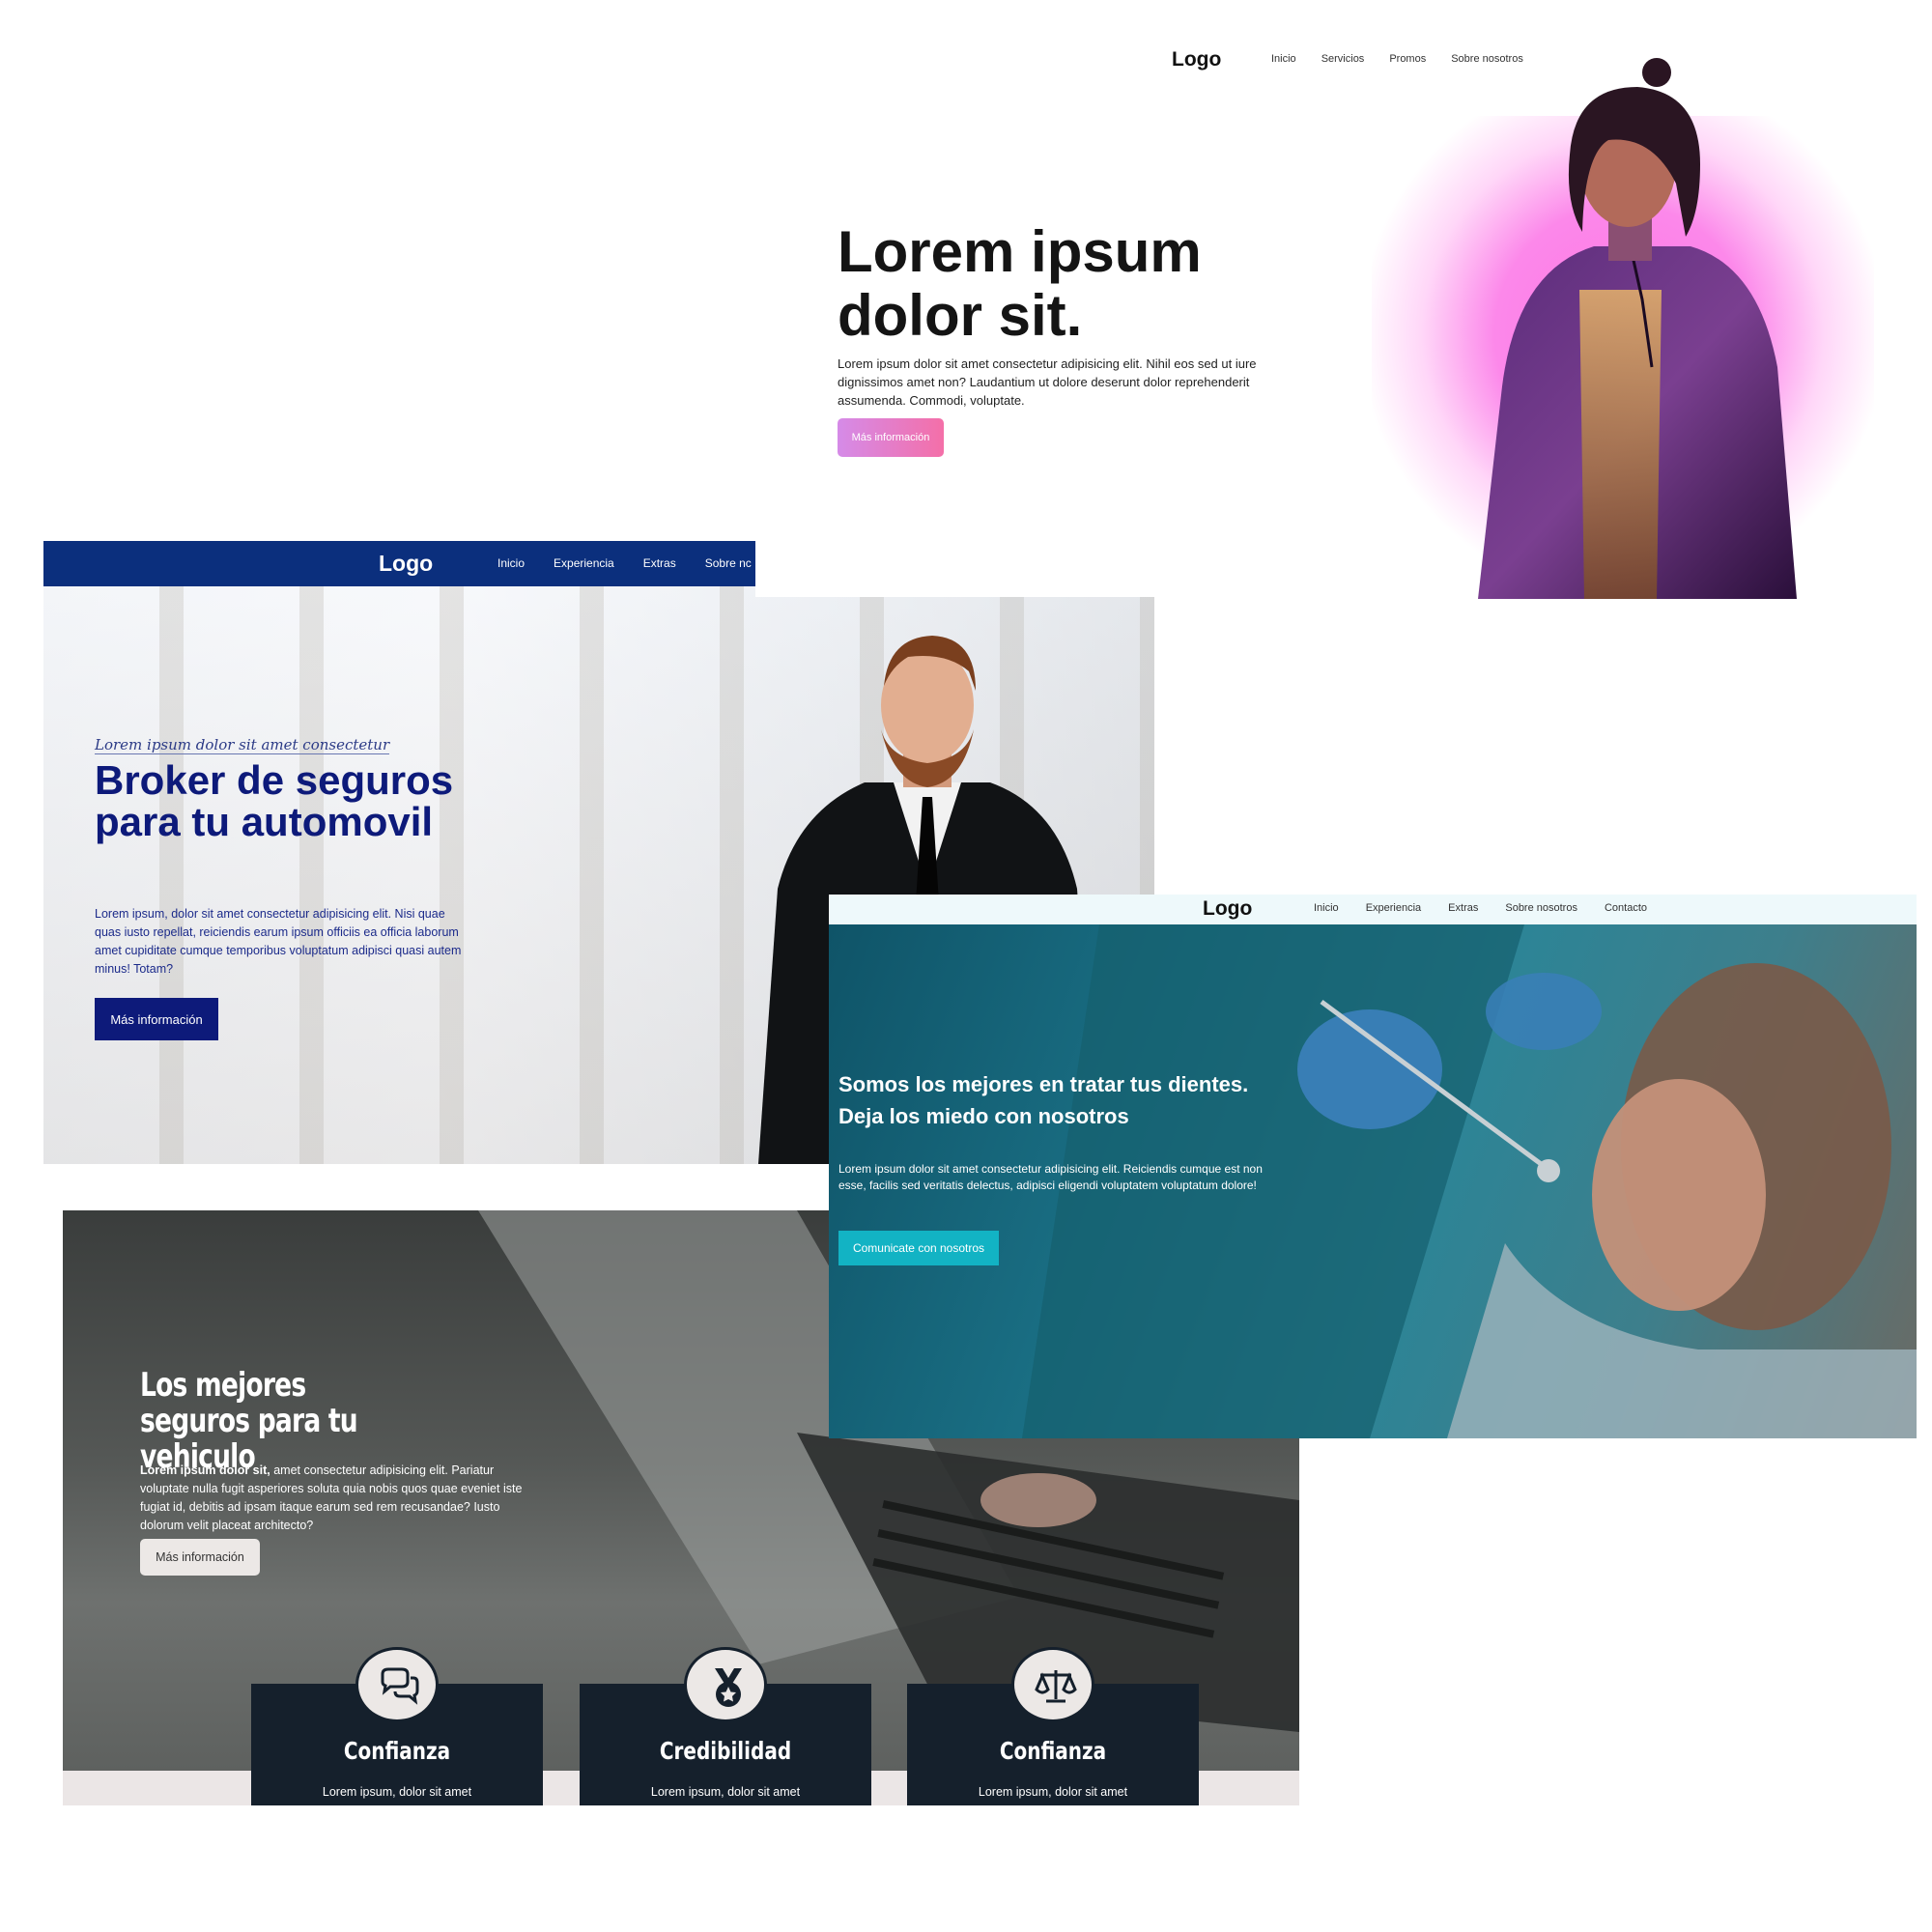  Describe the element at coordinates (1020, 283) in the screenshot. I see `fashion-hero-title: Lorem ipsum dolor sit.` at that location.